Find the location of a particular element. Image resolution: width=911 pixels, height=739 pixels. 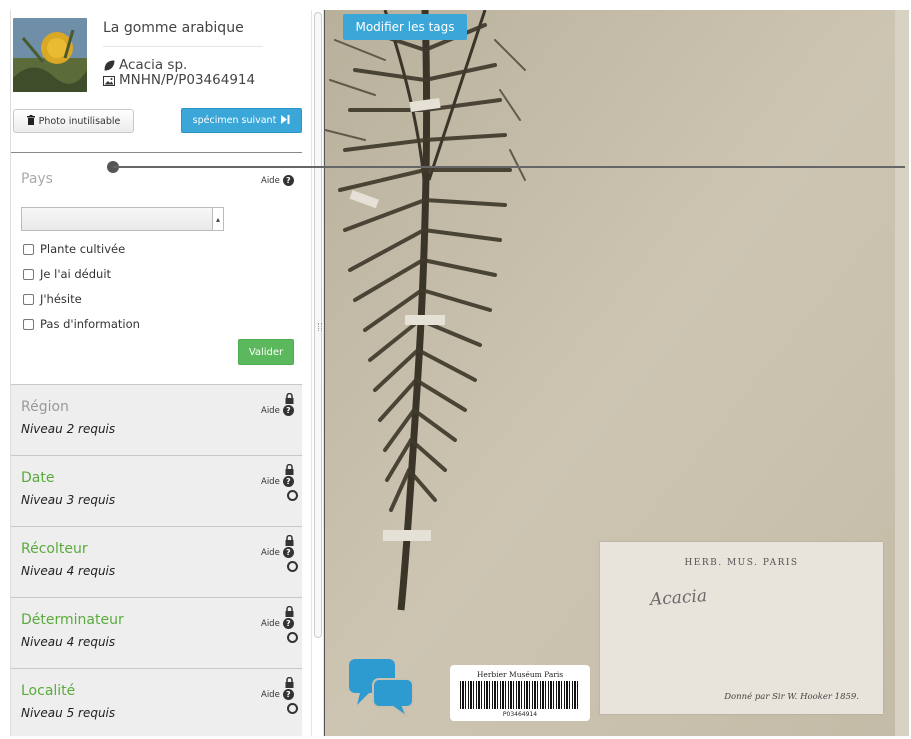

pays-help-label: Aide is located at coordinates (270, 180).